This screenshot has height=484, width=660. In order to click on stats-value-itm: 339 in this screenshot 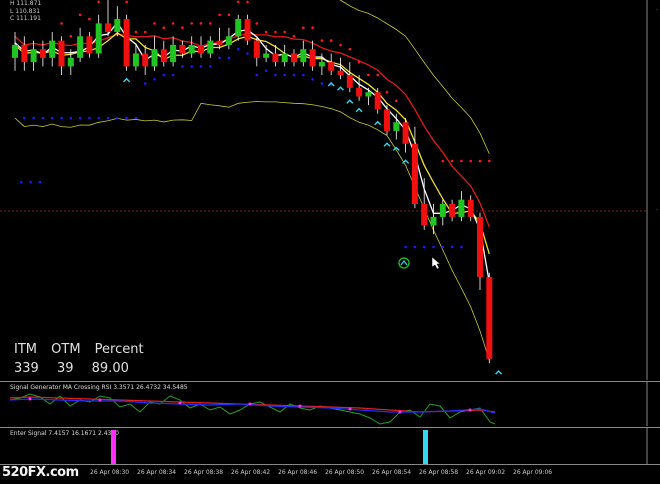, I will do `click(26, 368)`.